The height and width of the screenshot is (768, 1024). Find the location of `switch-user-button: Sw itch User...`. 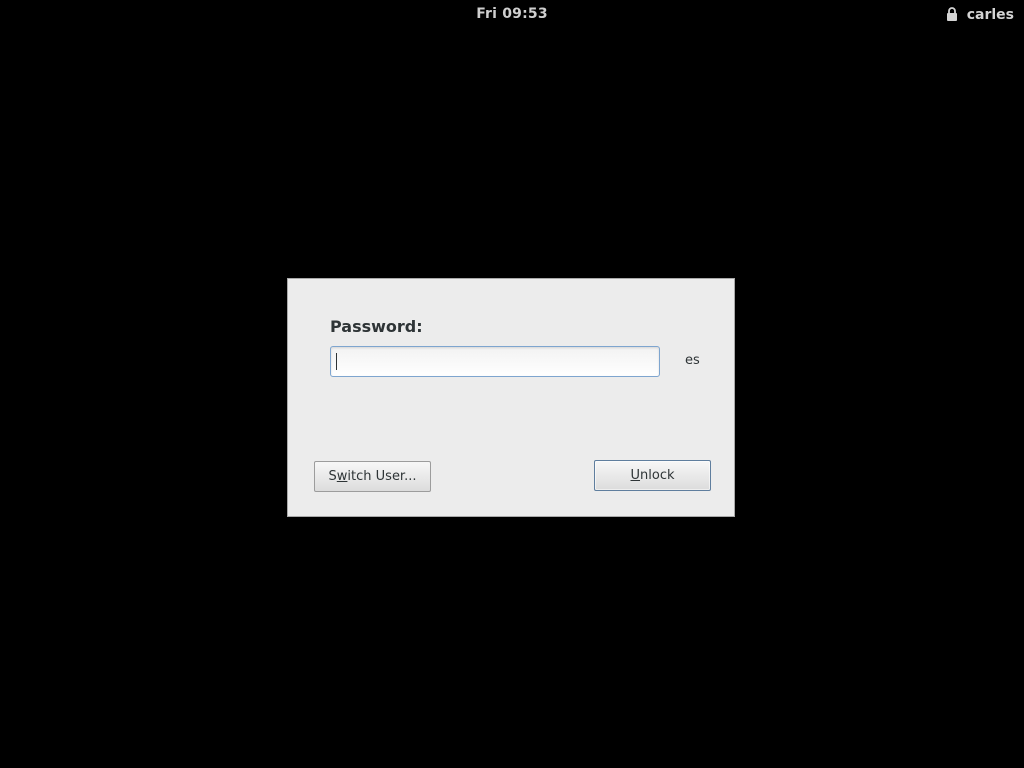

switch-user-button: Sw itch User... is located at coordinates (372, 476).